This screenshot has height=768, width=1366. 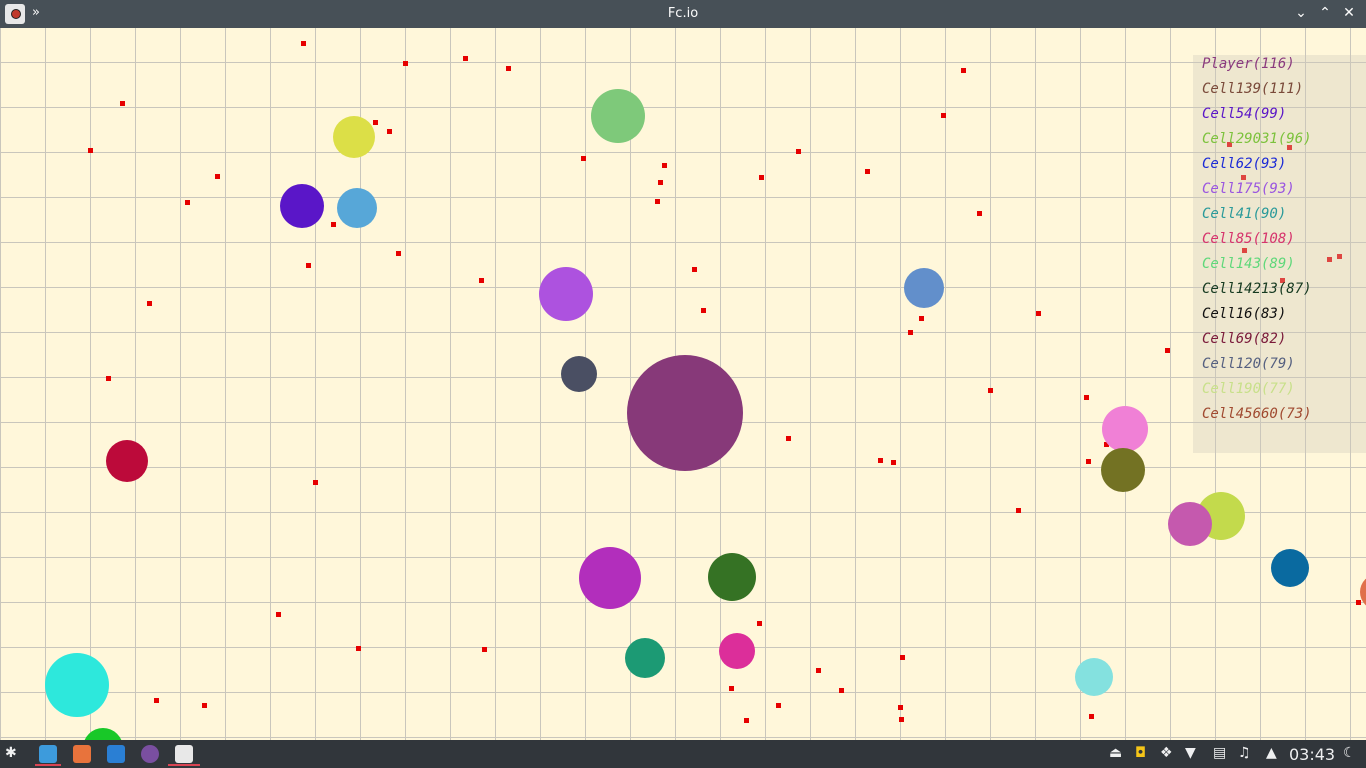 What do you see at coordinates (184, 765) in the screenshot?
I see `active-window-indicator` at bounding box center [184, 765].